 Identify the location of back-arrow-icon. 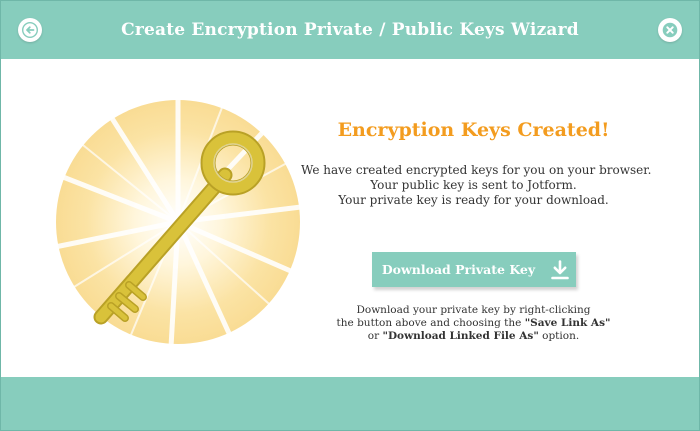
(30, 30).